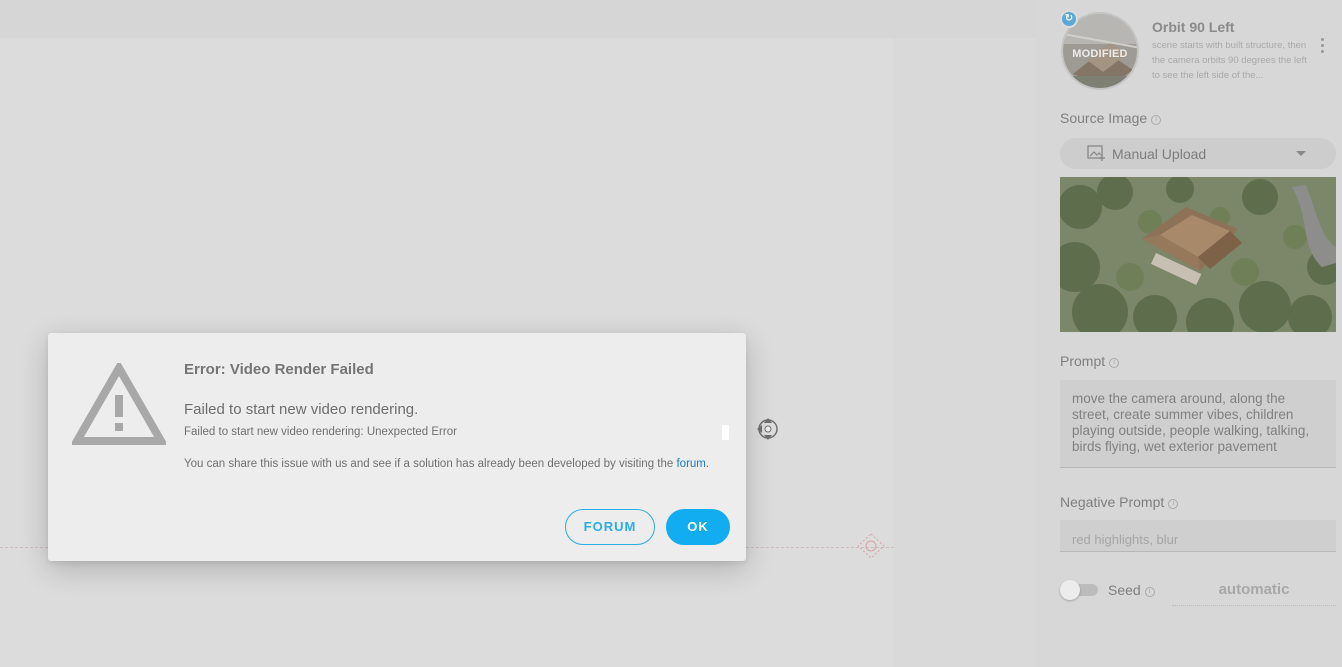 The height and width of the screenshot is (667, 1342). Describe the element at coordinates (1159, 154) in the screenshot. I see `source-image-selected: Manual Upload` at that location.